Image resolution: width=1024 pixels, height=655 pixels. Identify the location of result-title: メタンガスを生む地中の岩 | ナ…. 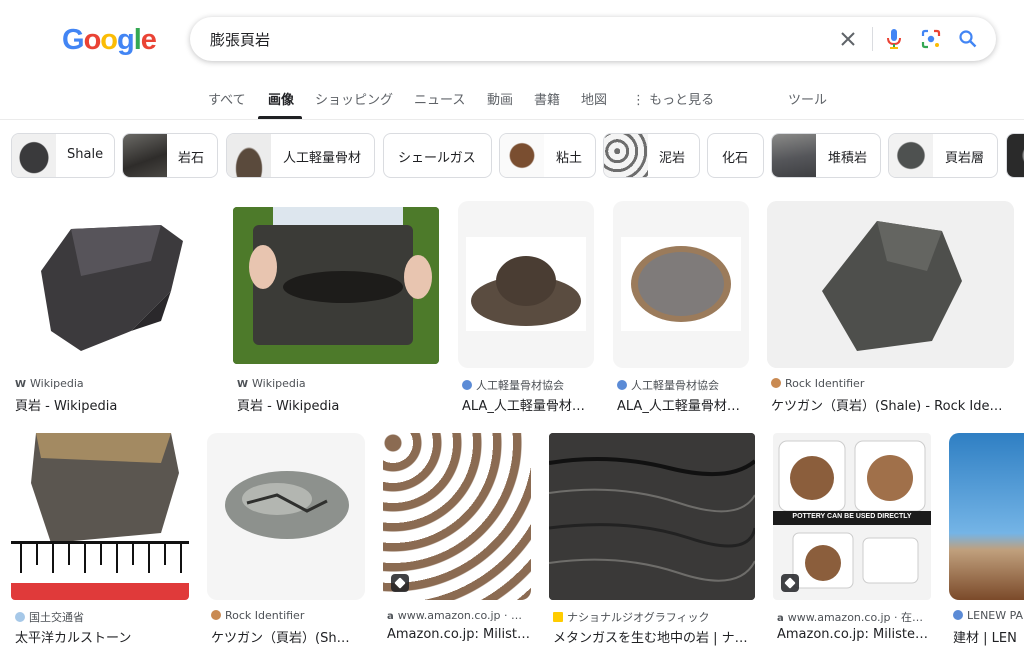
(654, 636).